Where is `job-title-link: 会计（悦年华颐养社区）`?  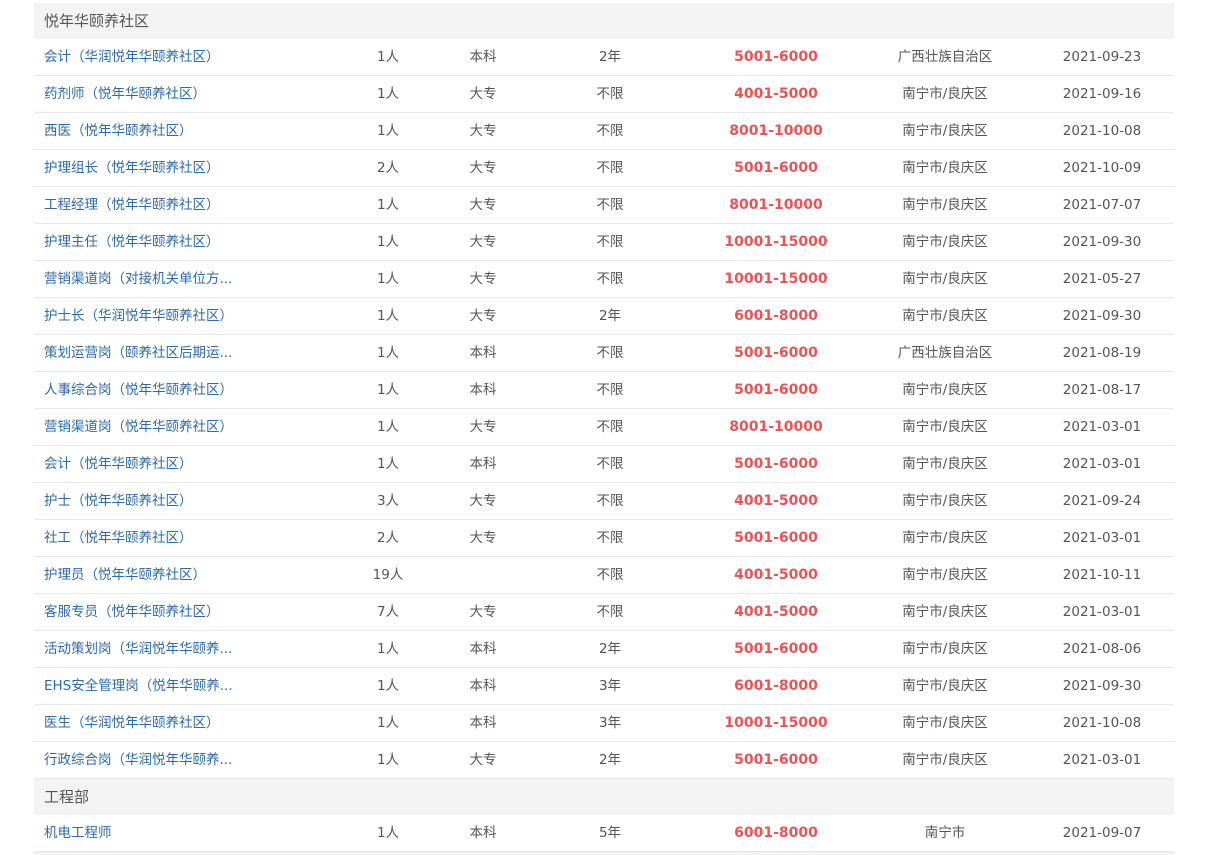 job-title-link: 会计（悦年华颐养社区） is located at coordinates (144, 464).